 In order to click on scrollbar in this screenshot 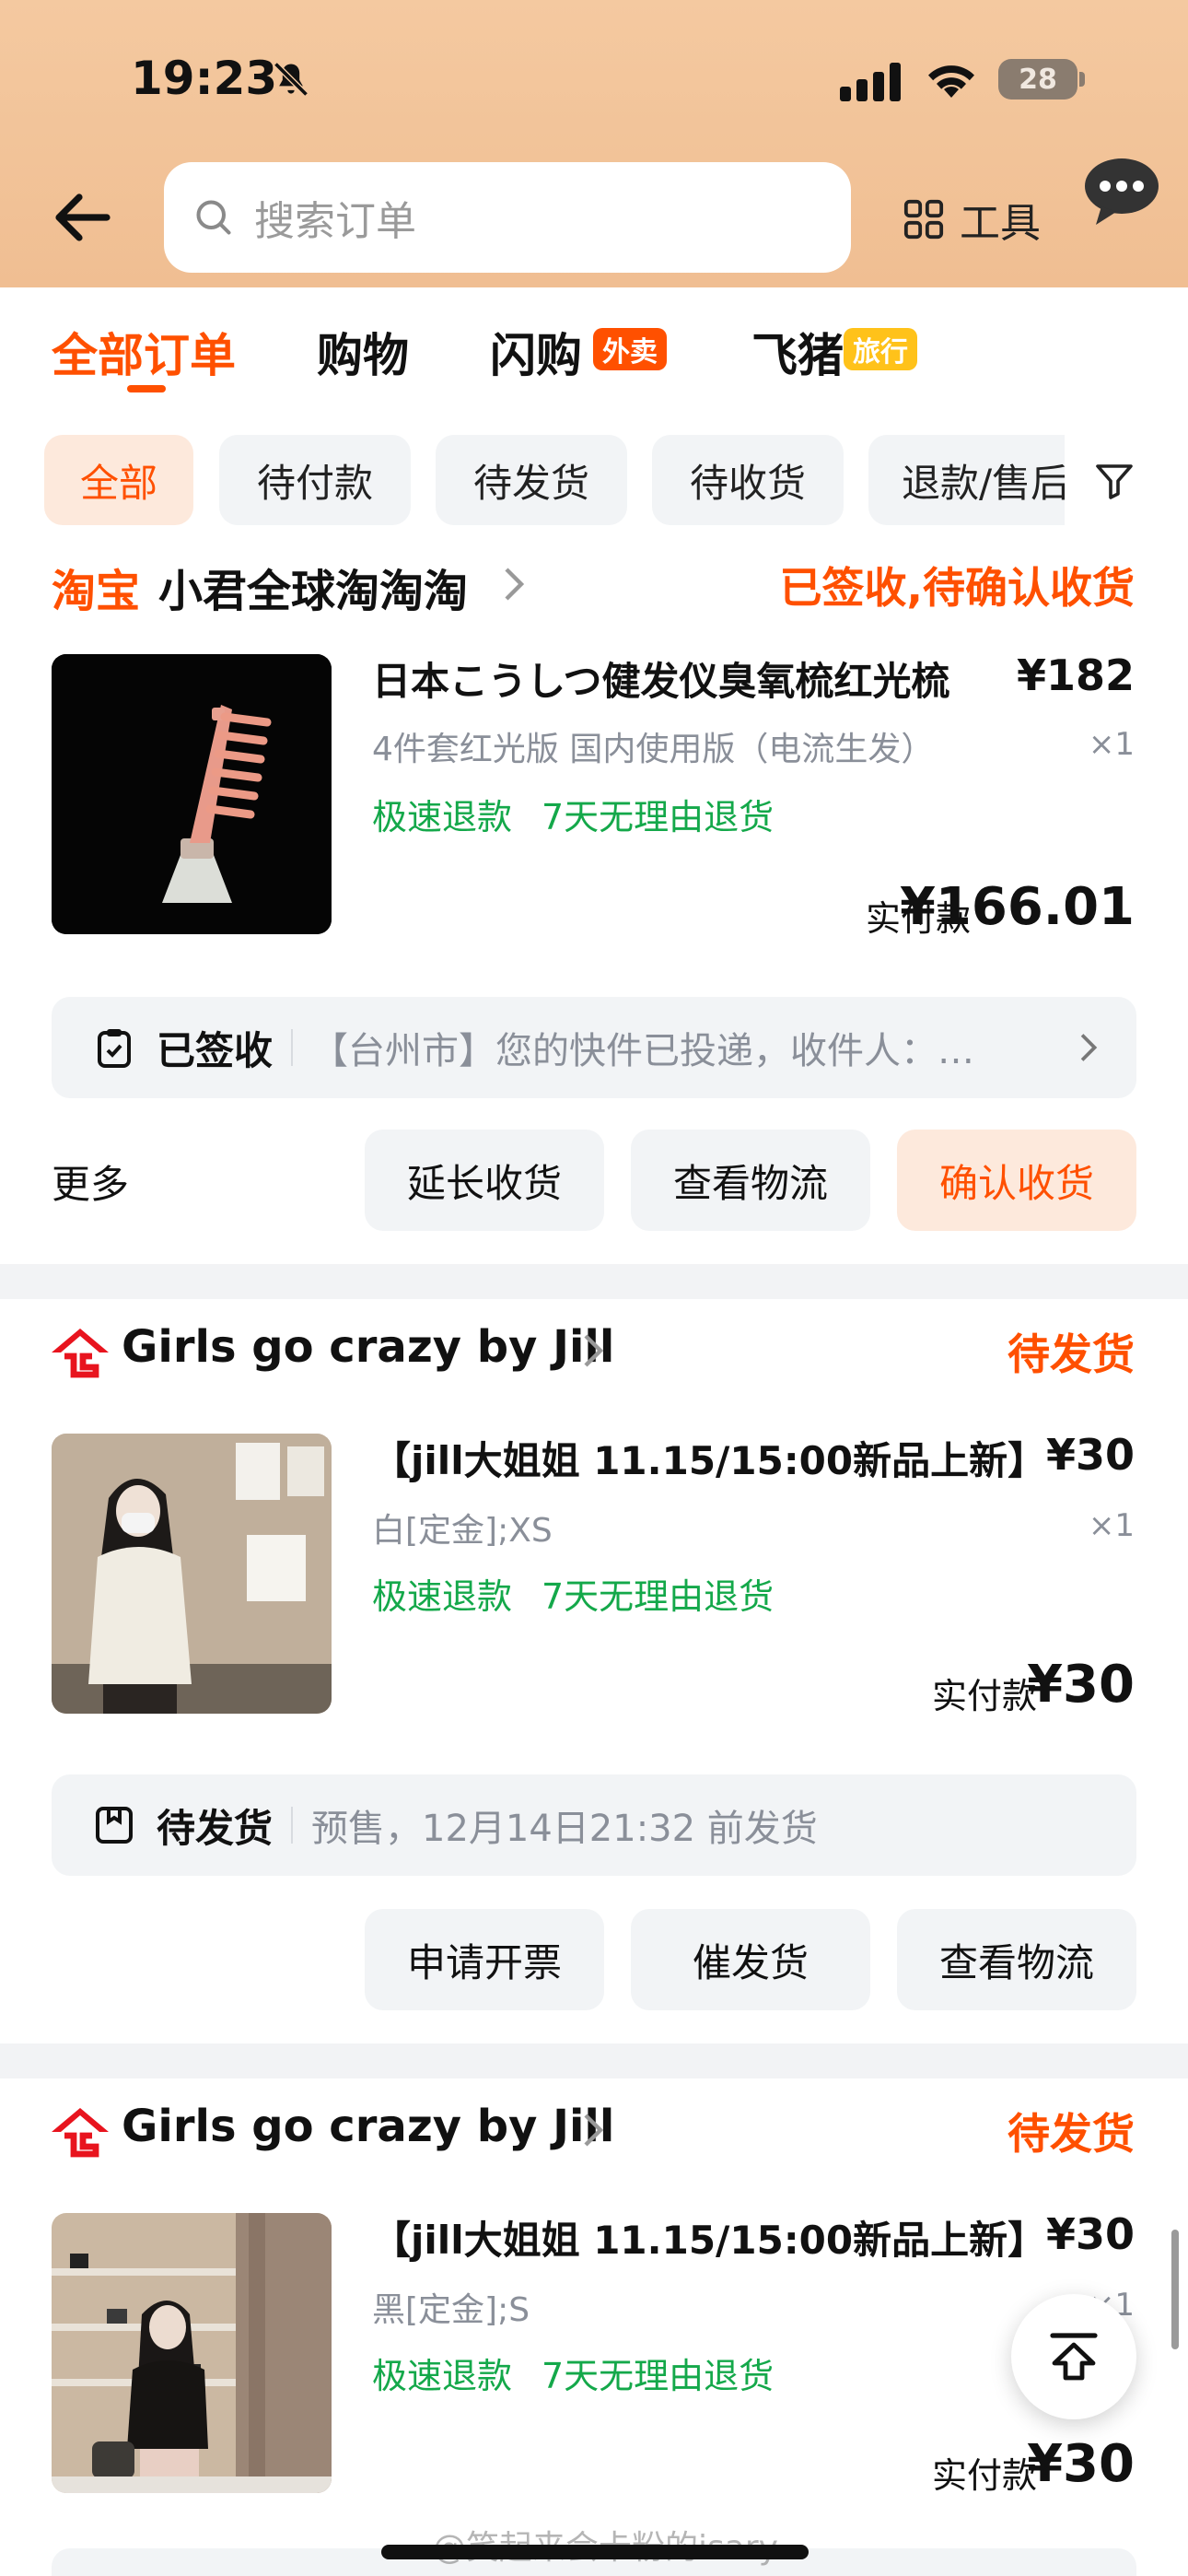, I will do `click(1175, 2289)`.